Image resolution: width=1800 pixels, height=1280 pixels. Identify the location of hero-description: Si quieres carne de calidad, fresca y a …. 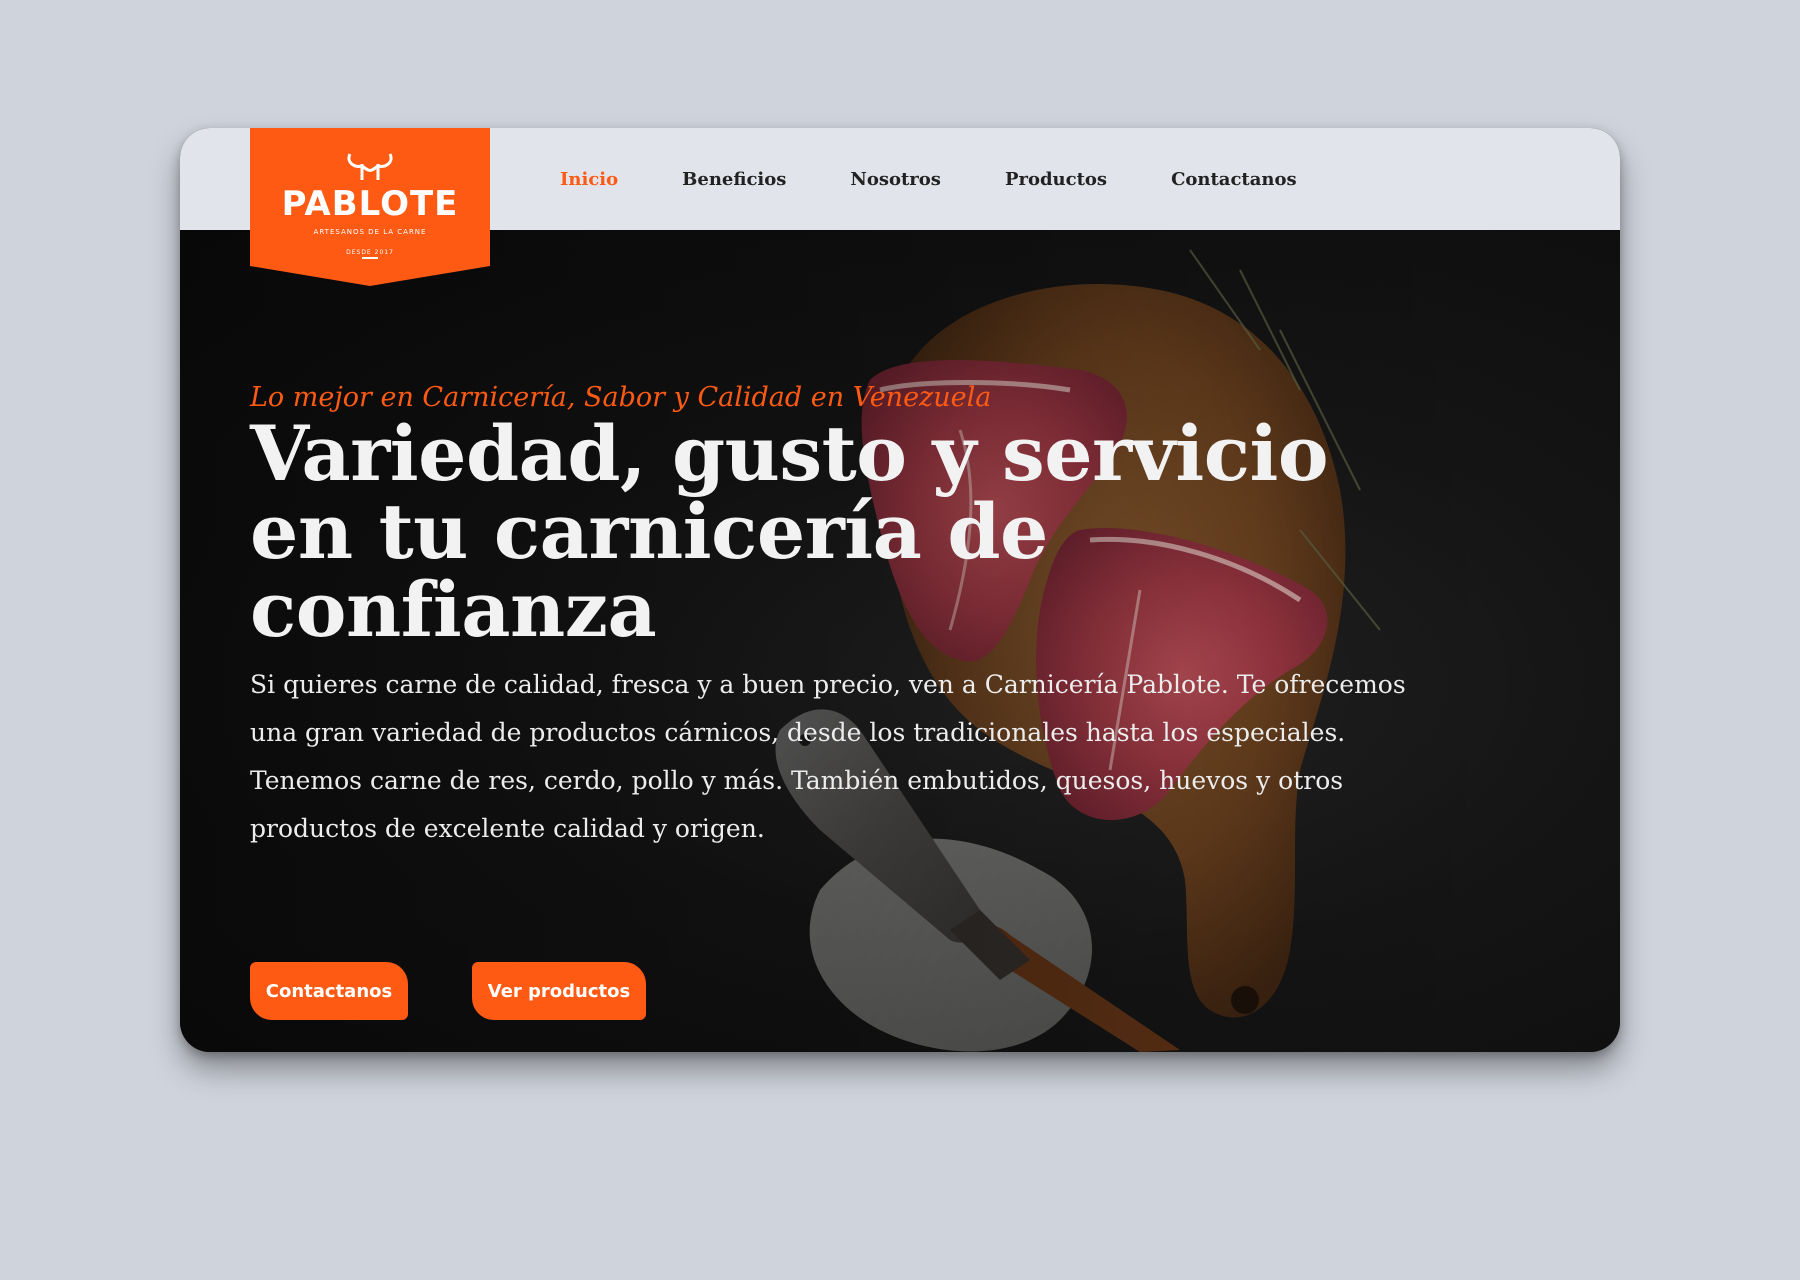
(828, 756).